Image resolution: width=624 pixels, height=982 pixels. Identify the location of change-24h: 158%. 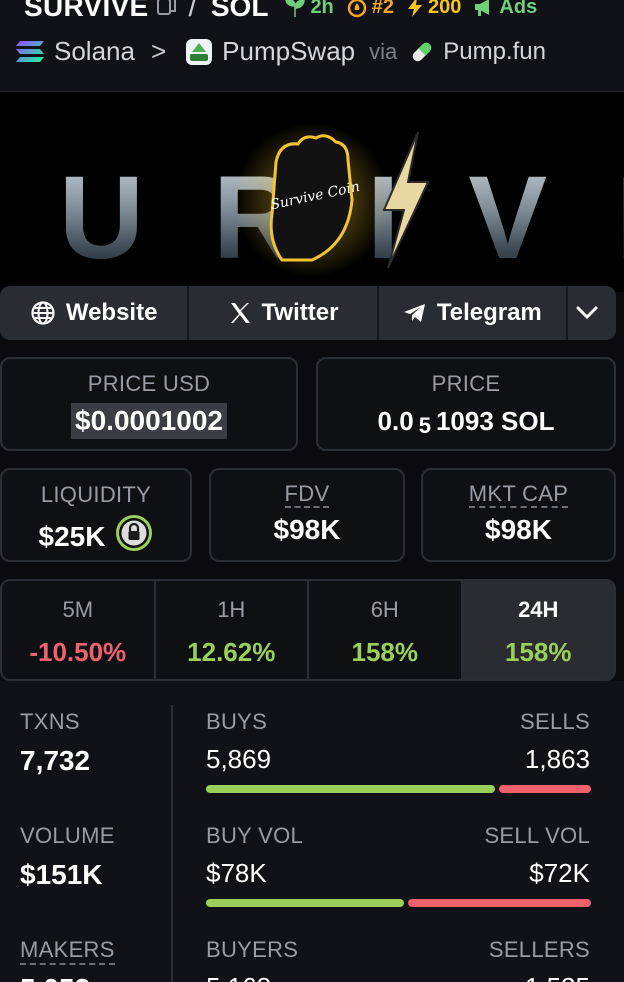
(538, 652).